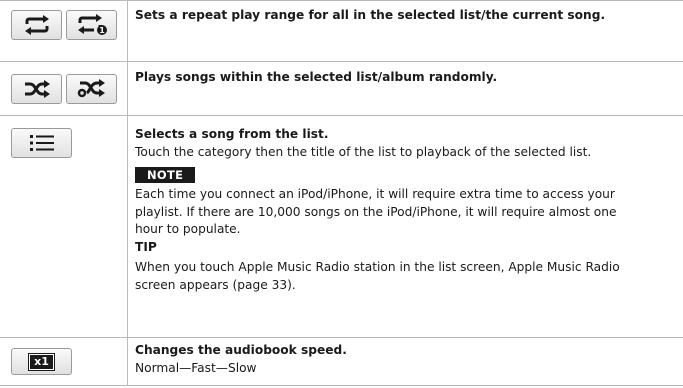 The height and width of the screenshot is (388, 683). Describe the element at coordinates (196, 367) in the screenshot. I see `speed-body: Normal—Fast—Slow` at that location.